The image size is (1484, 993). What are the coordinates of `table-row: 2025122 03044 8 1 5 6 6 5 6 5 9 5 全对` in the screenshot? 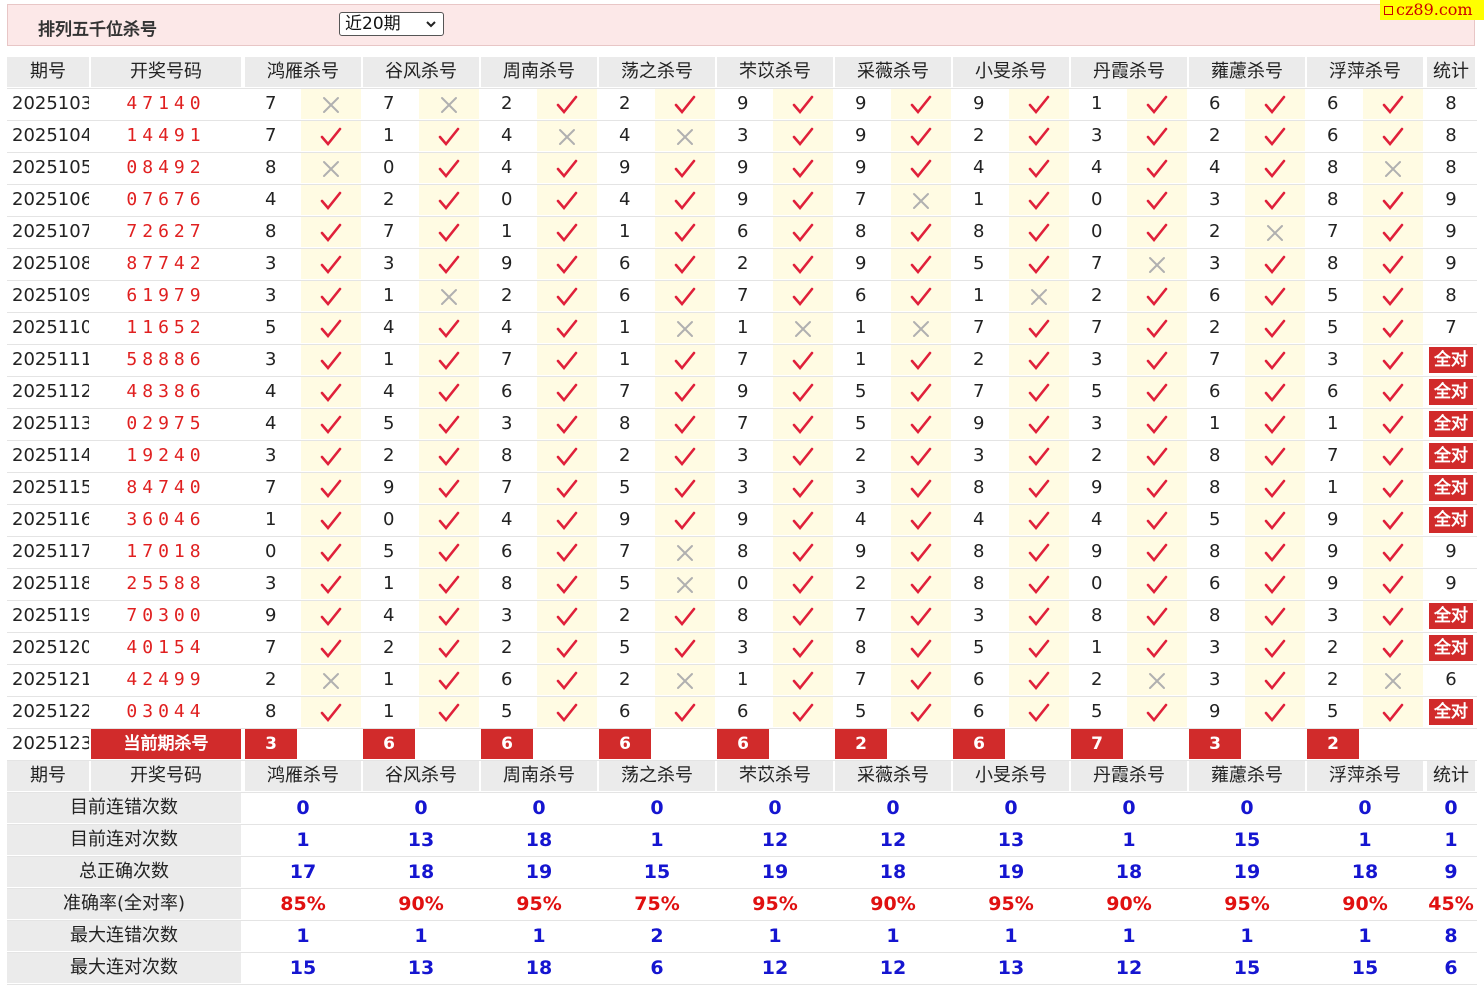 It's located at (742, 712).